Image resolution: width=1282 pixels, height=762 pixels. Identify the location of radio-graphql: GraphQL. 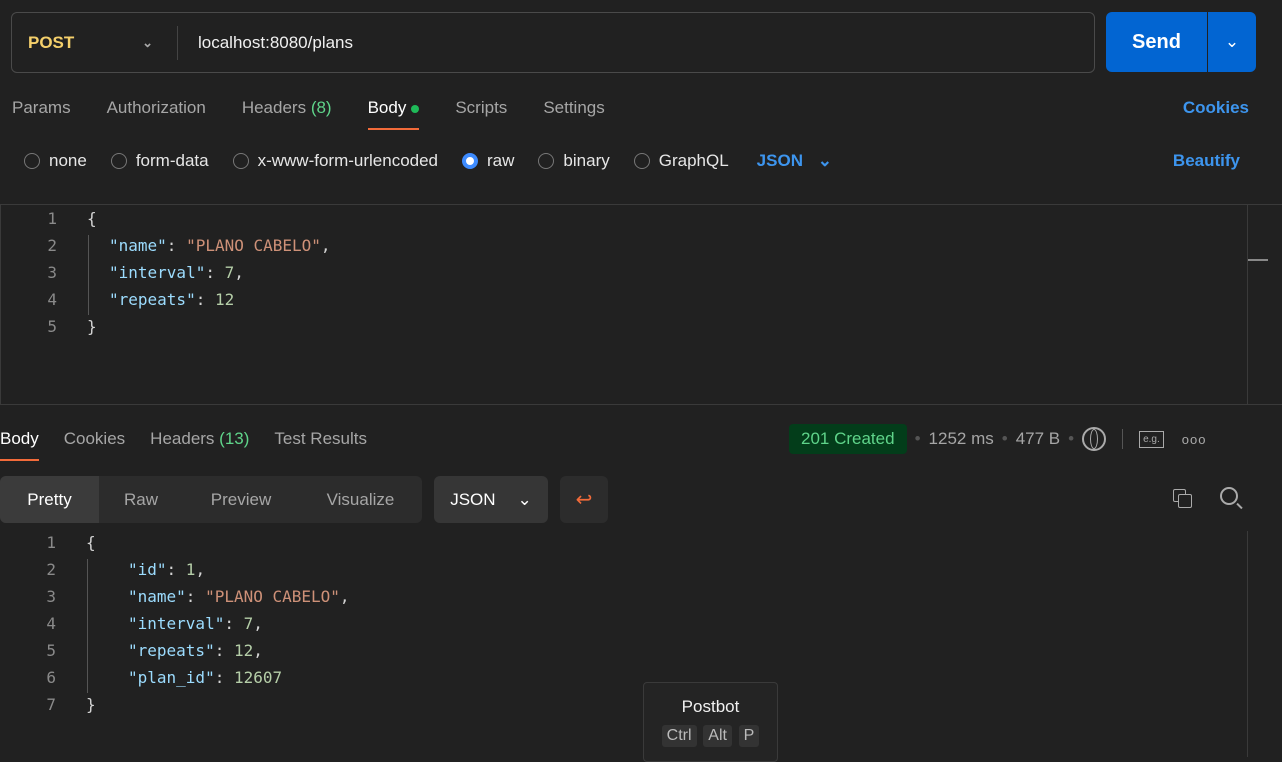
(681, 161).